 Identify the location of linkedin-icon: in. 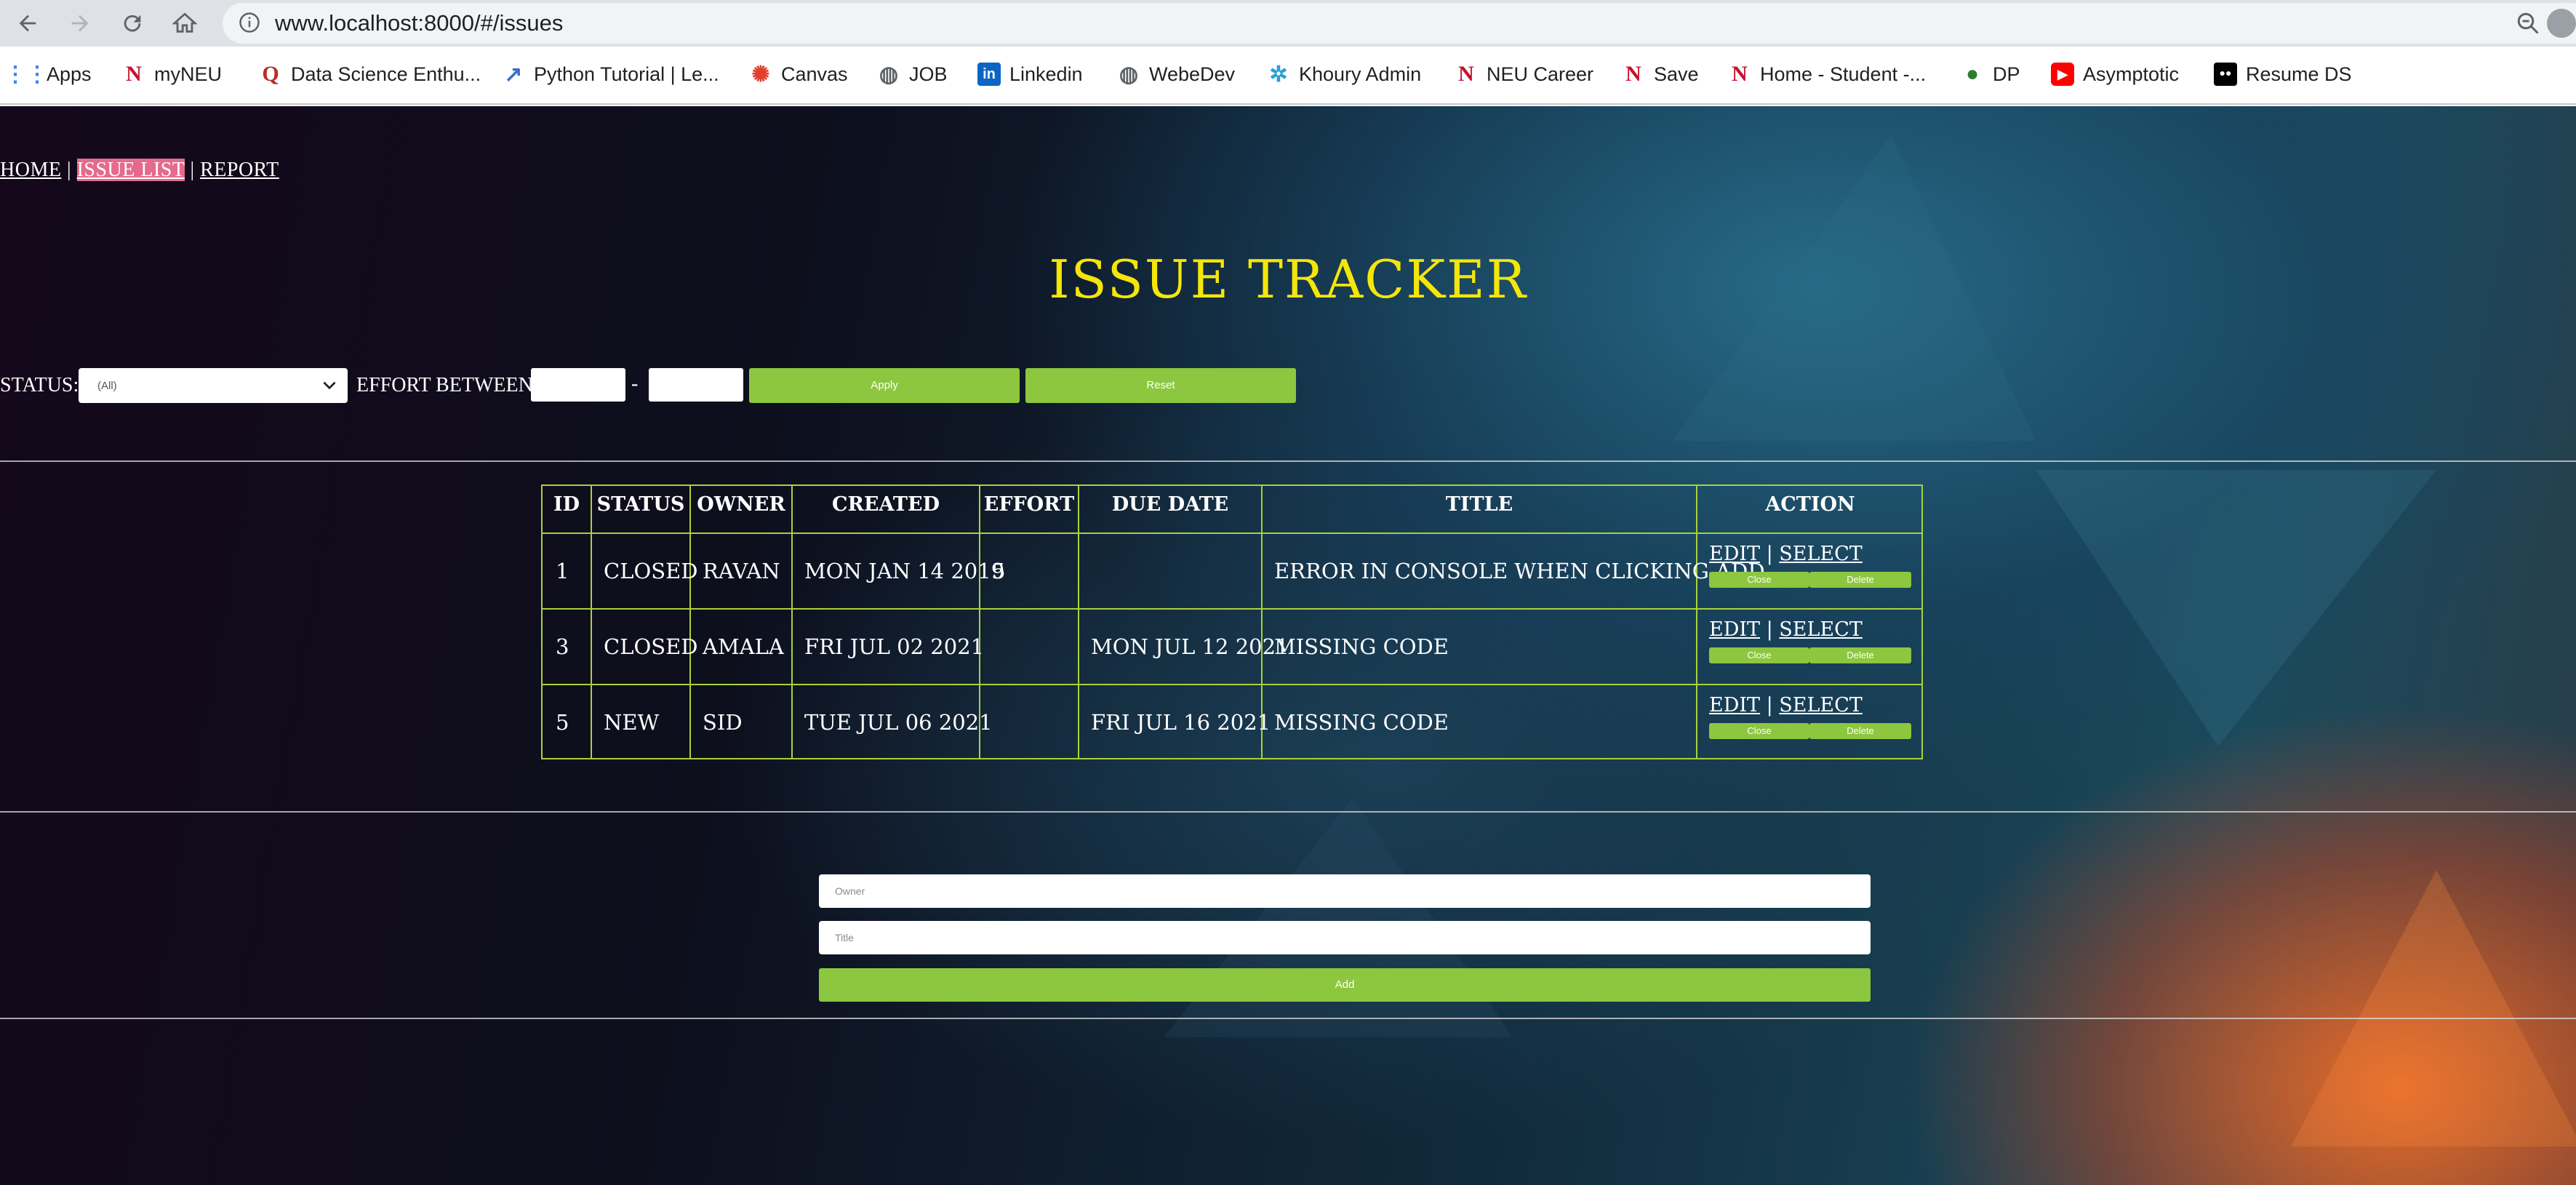
(989, 74).